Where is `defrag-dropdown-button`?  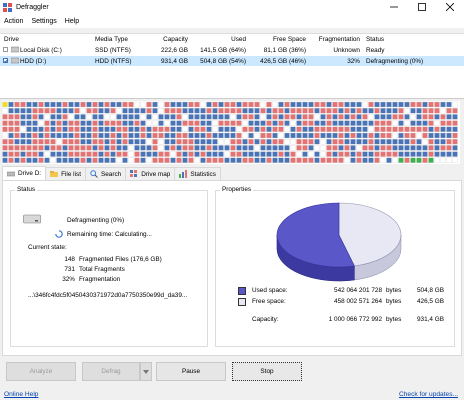 defrag-dropdown-button is located at coordinates (146, 371).